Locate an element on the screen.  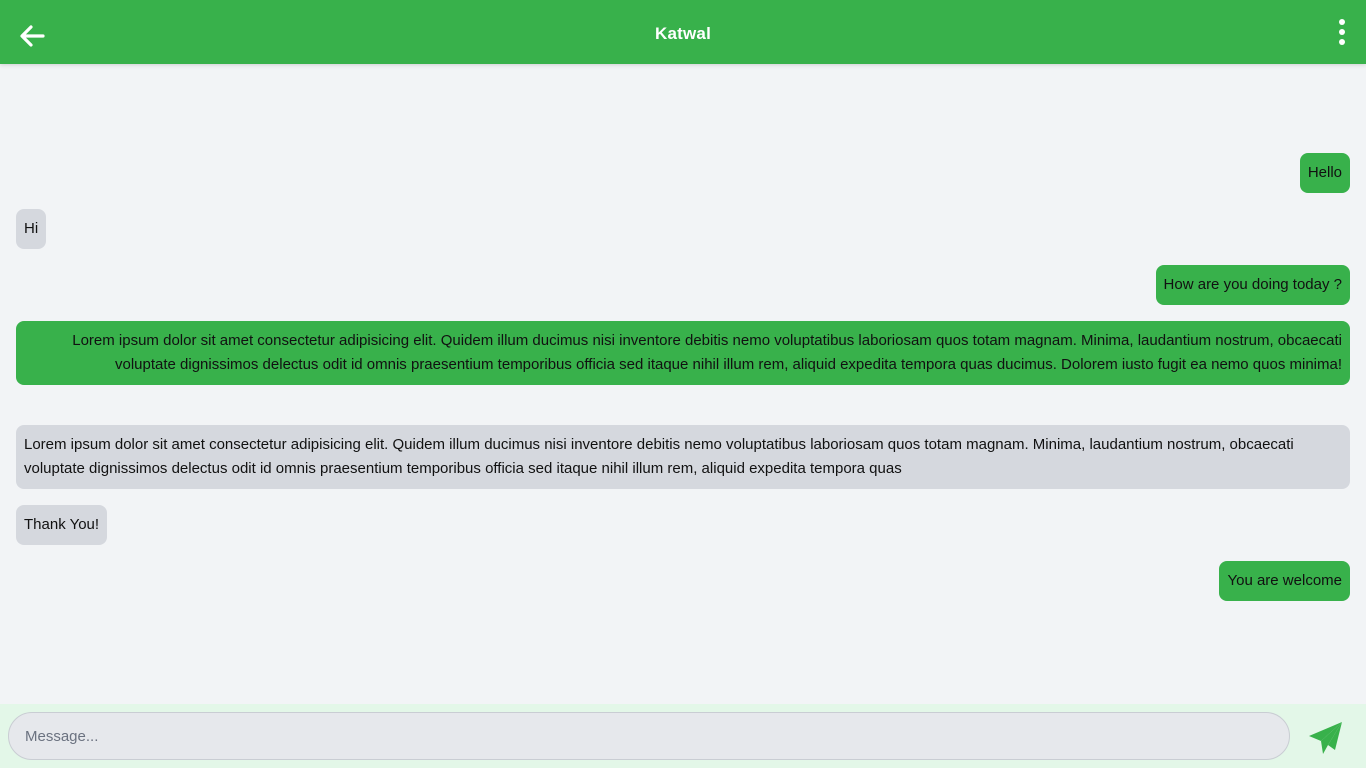
send-button is located at coordinates (1326, 738).